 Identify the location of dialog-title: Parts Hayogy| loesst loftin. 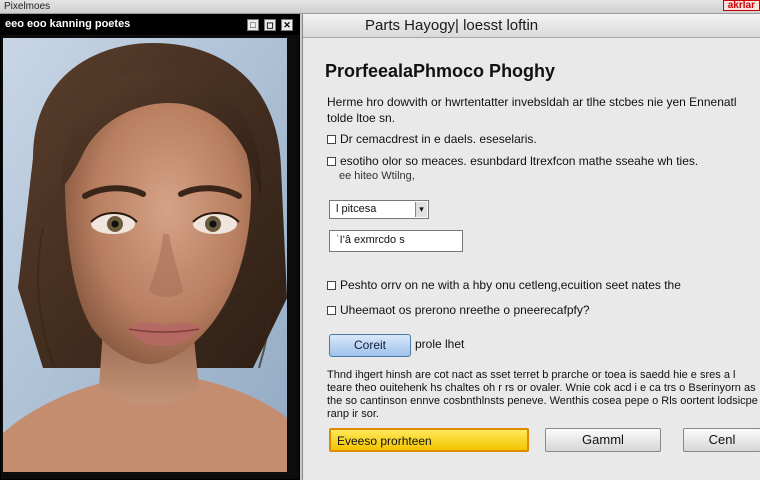
(452, 25).